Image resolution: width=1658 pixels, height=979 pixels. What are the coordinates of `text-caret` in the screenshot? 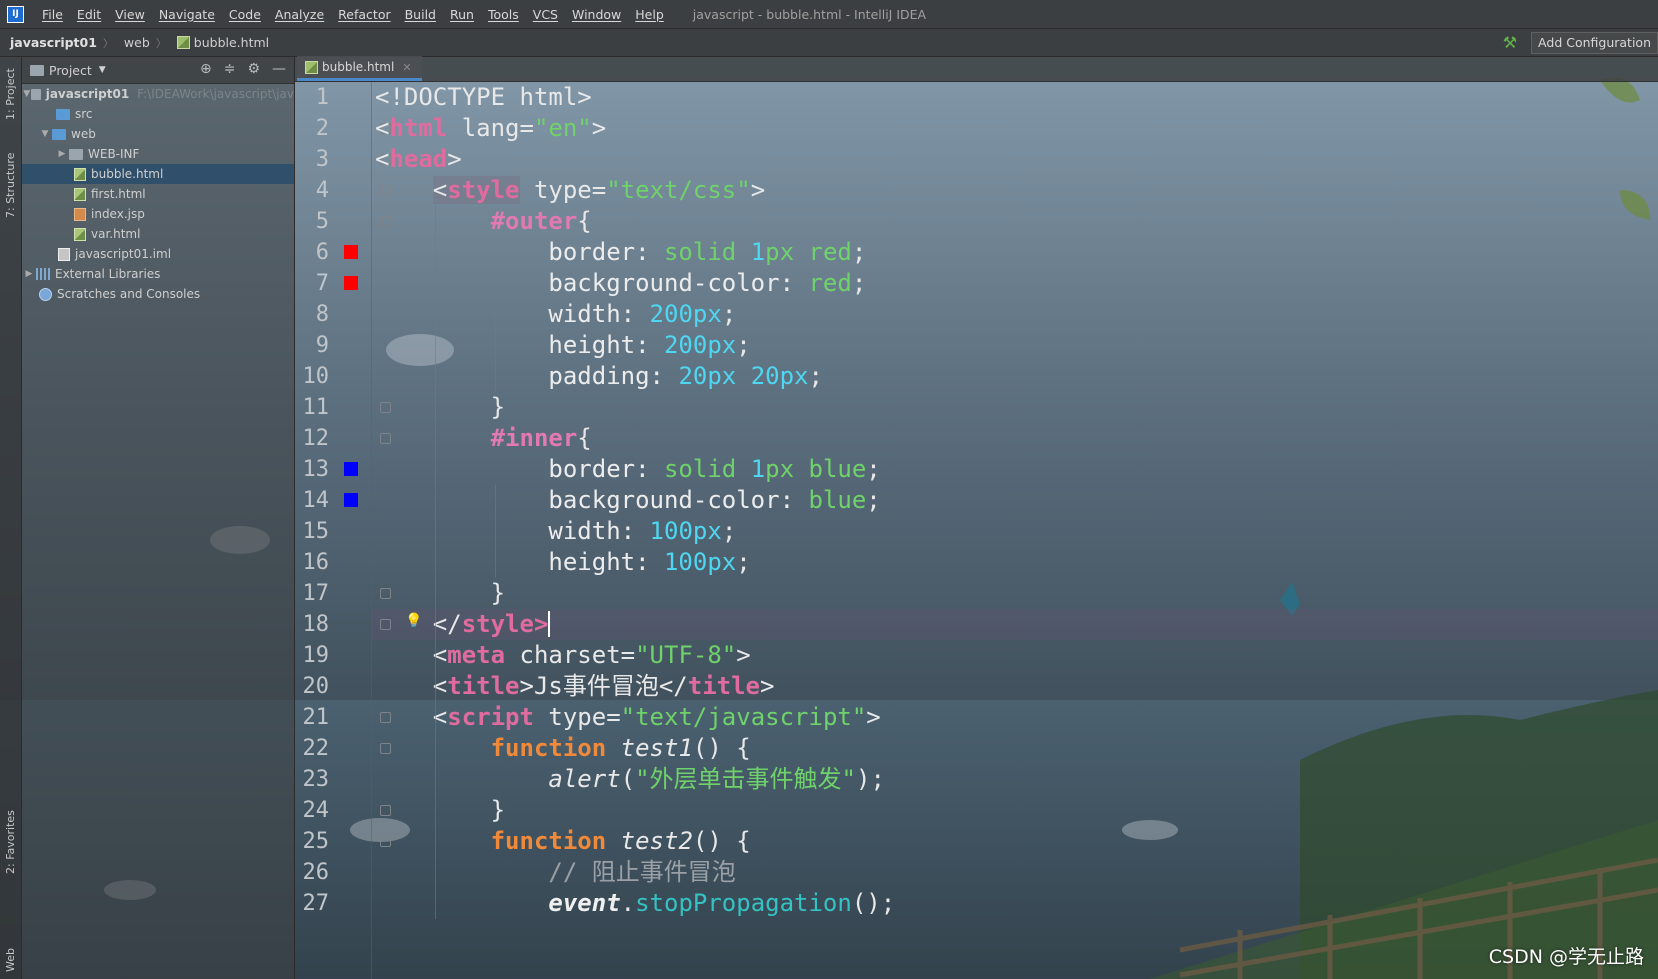 It's located at (549, 624).